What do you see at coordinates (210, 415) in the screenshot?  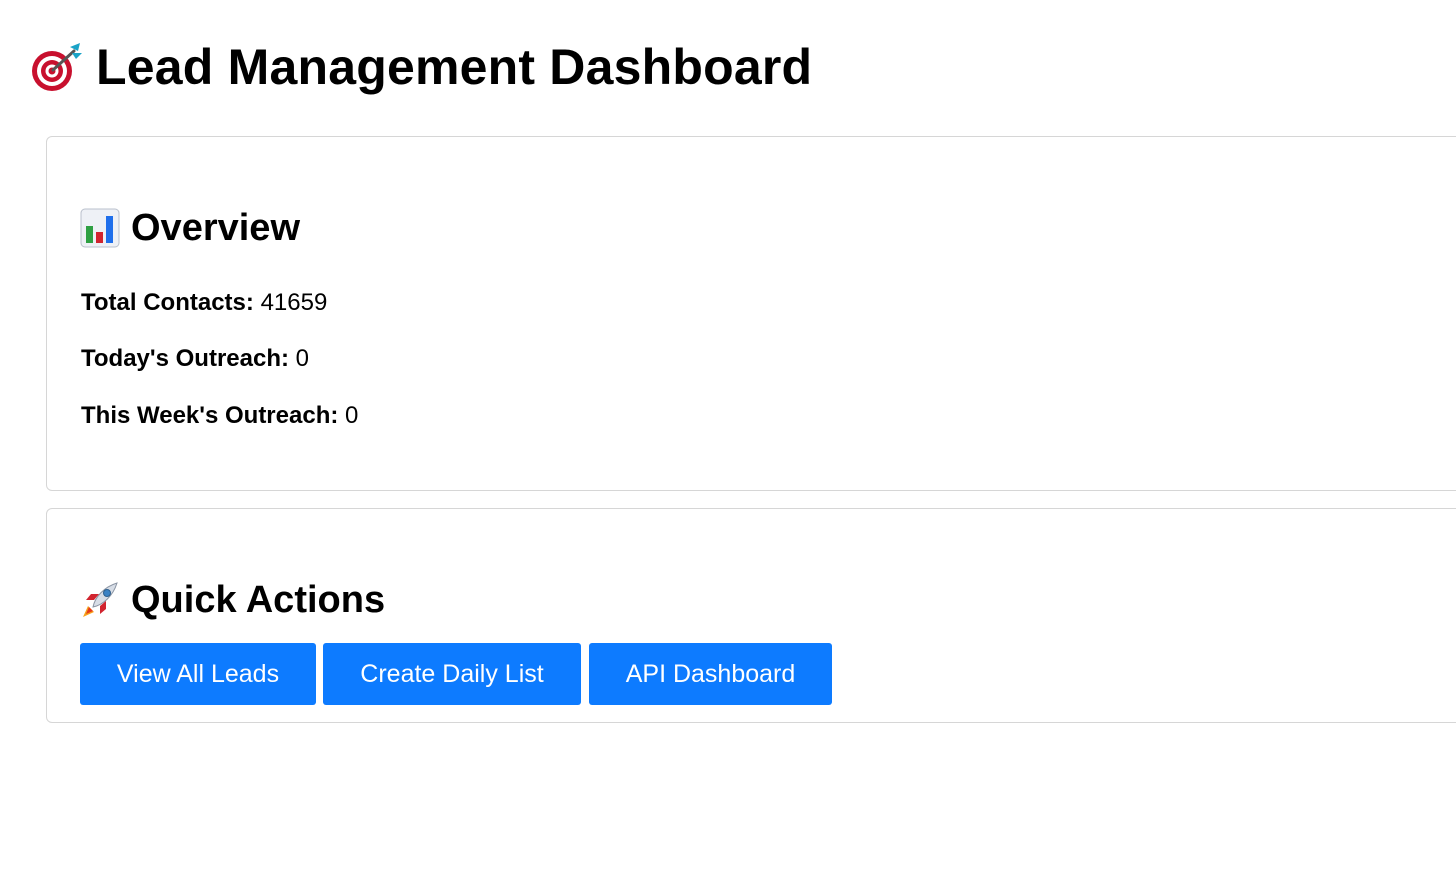 I see `stat-label: This Week's Outreach:` at bounding box center [210, 415].